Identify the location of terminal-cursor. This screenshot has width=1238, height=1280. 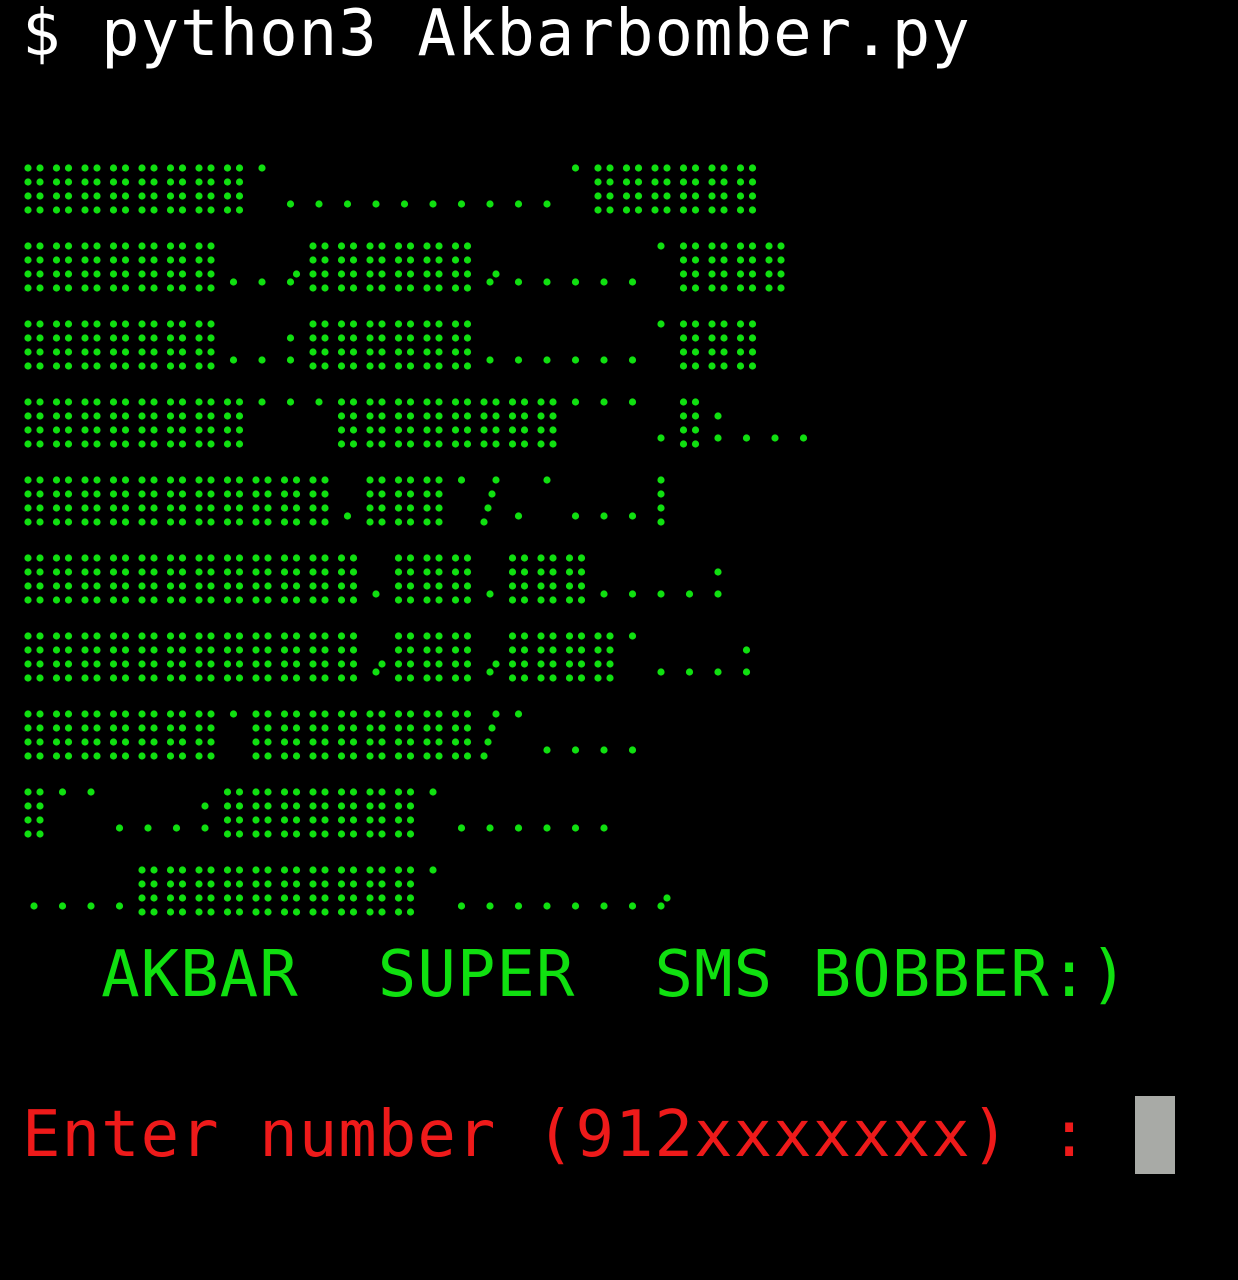
(1154, 1135).